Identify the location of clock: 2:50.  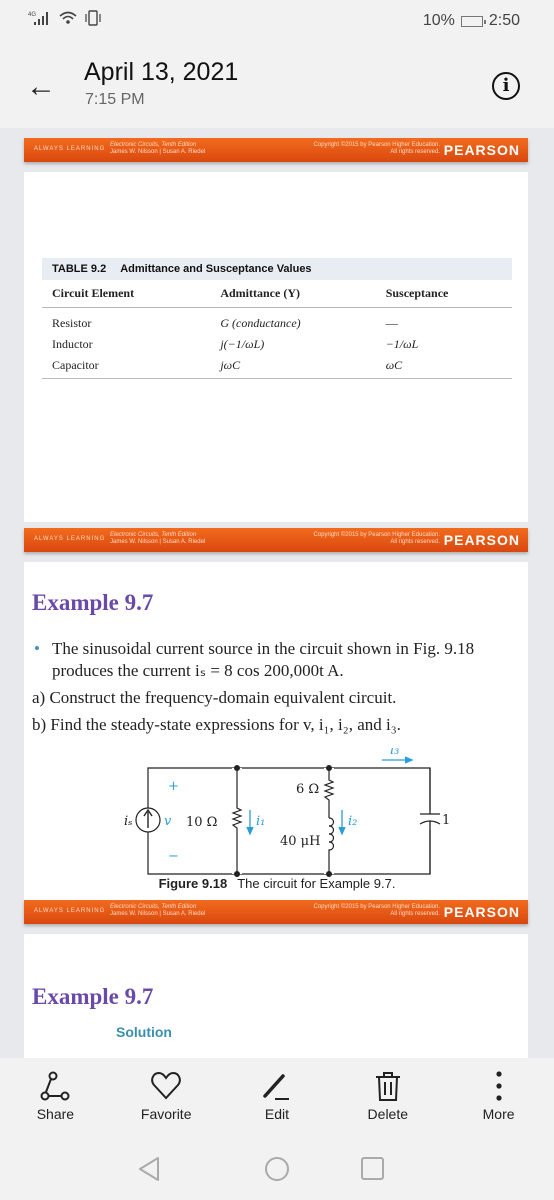
(504, 20).